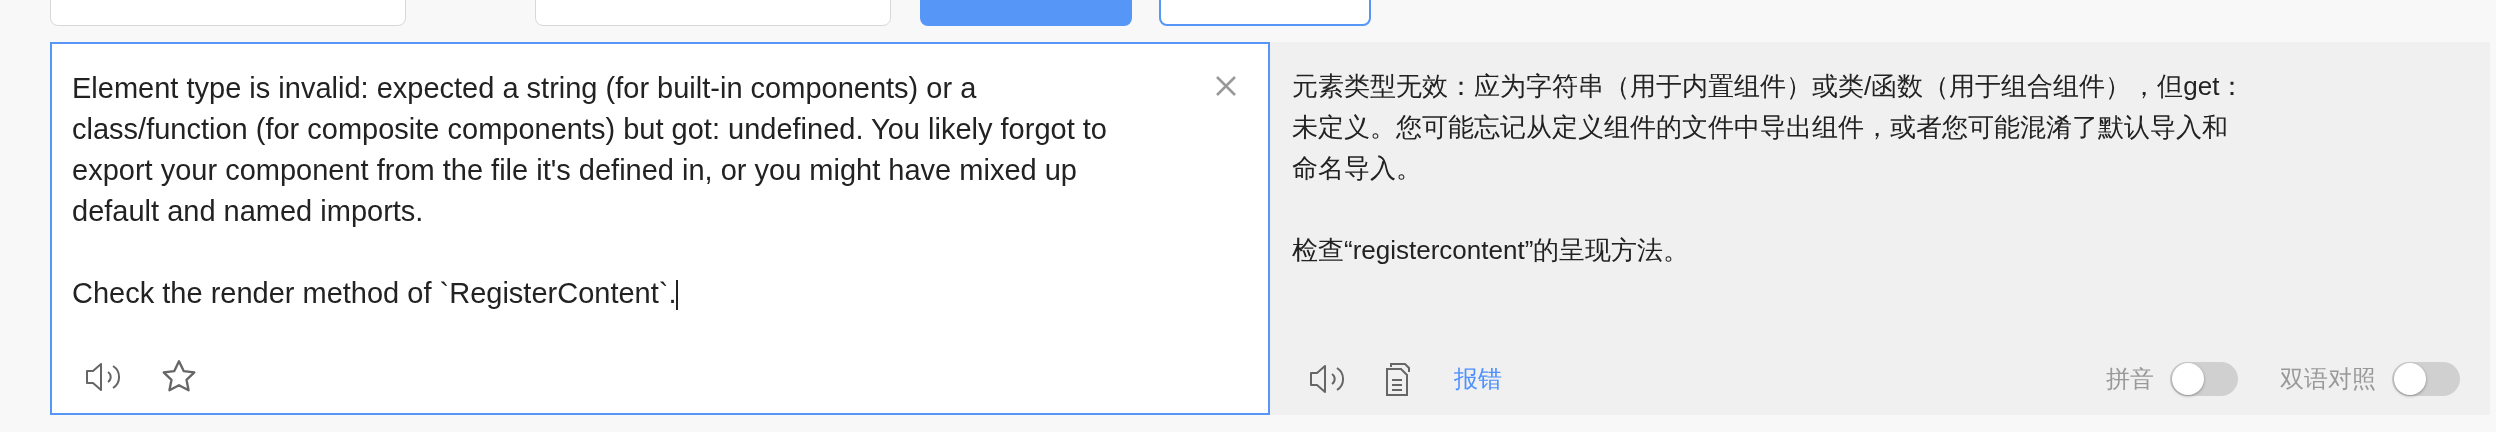 The height and width of the screenshot is (432, 2496). Describe the element at coordinates (1491, 250) in the screenshot. I see `translation-text: 检查“registercontent”的呈现方法。` at that location.